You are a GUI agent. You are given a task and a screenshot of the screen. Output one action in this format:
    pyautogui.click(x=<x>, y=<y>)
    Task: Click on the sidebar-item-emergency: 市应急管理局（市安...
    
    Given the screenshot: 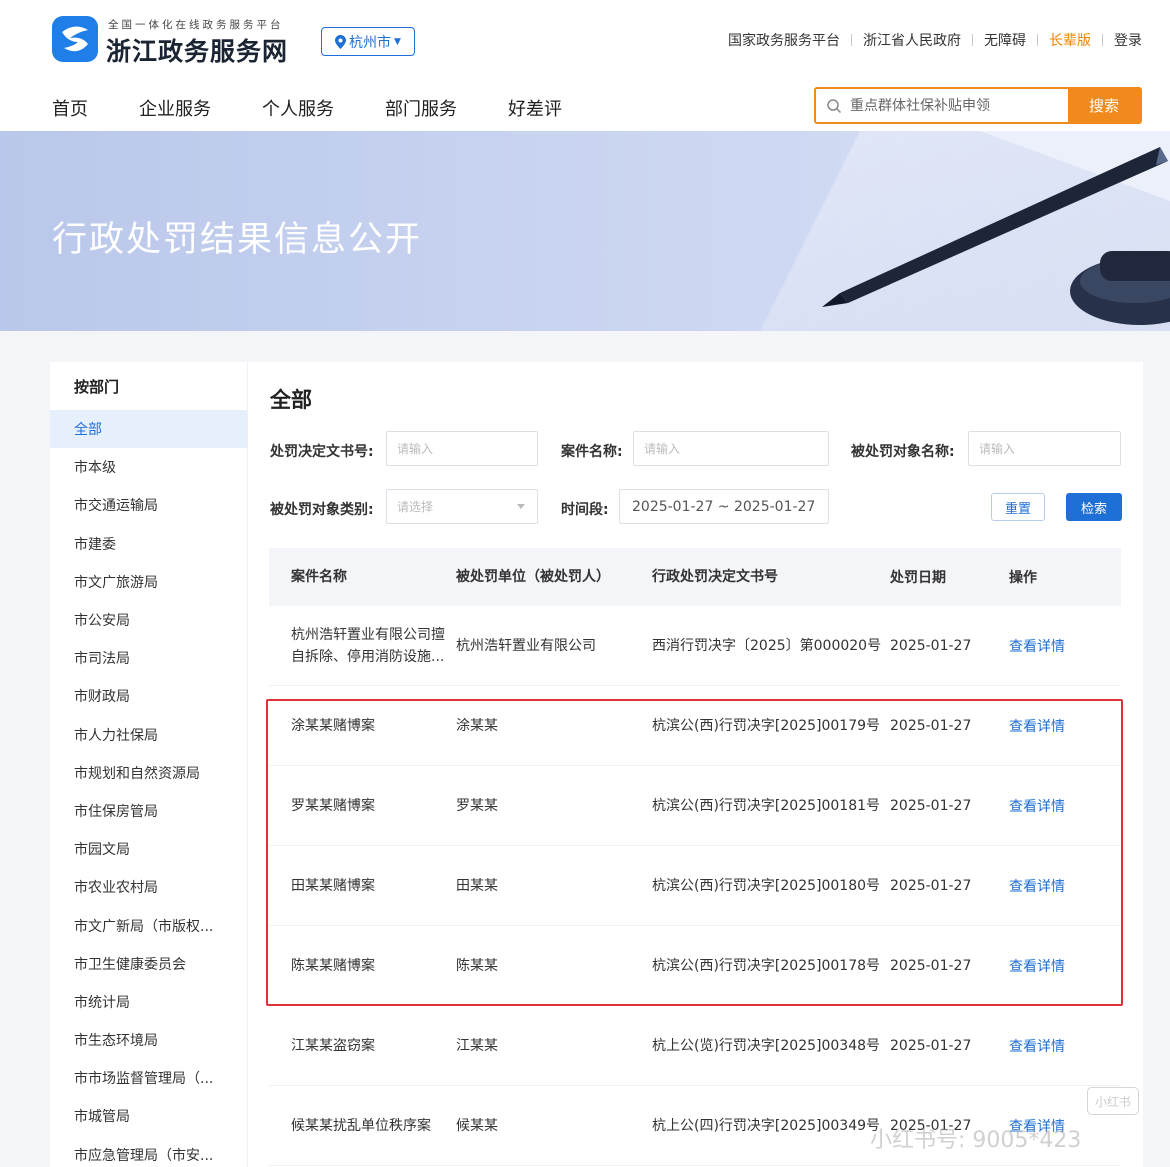 What is the action you would take?
    pyautogui.click(x=148, y=1151)
    